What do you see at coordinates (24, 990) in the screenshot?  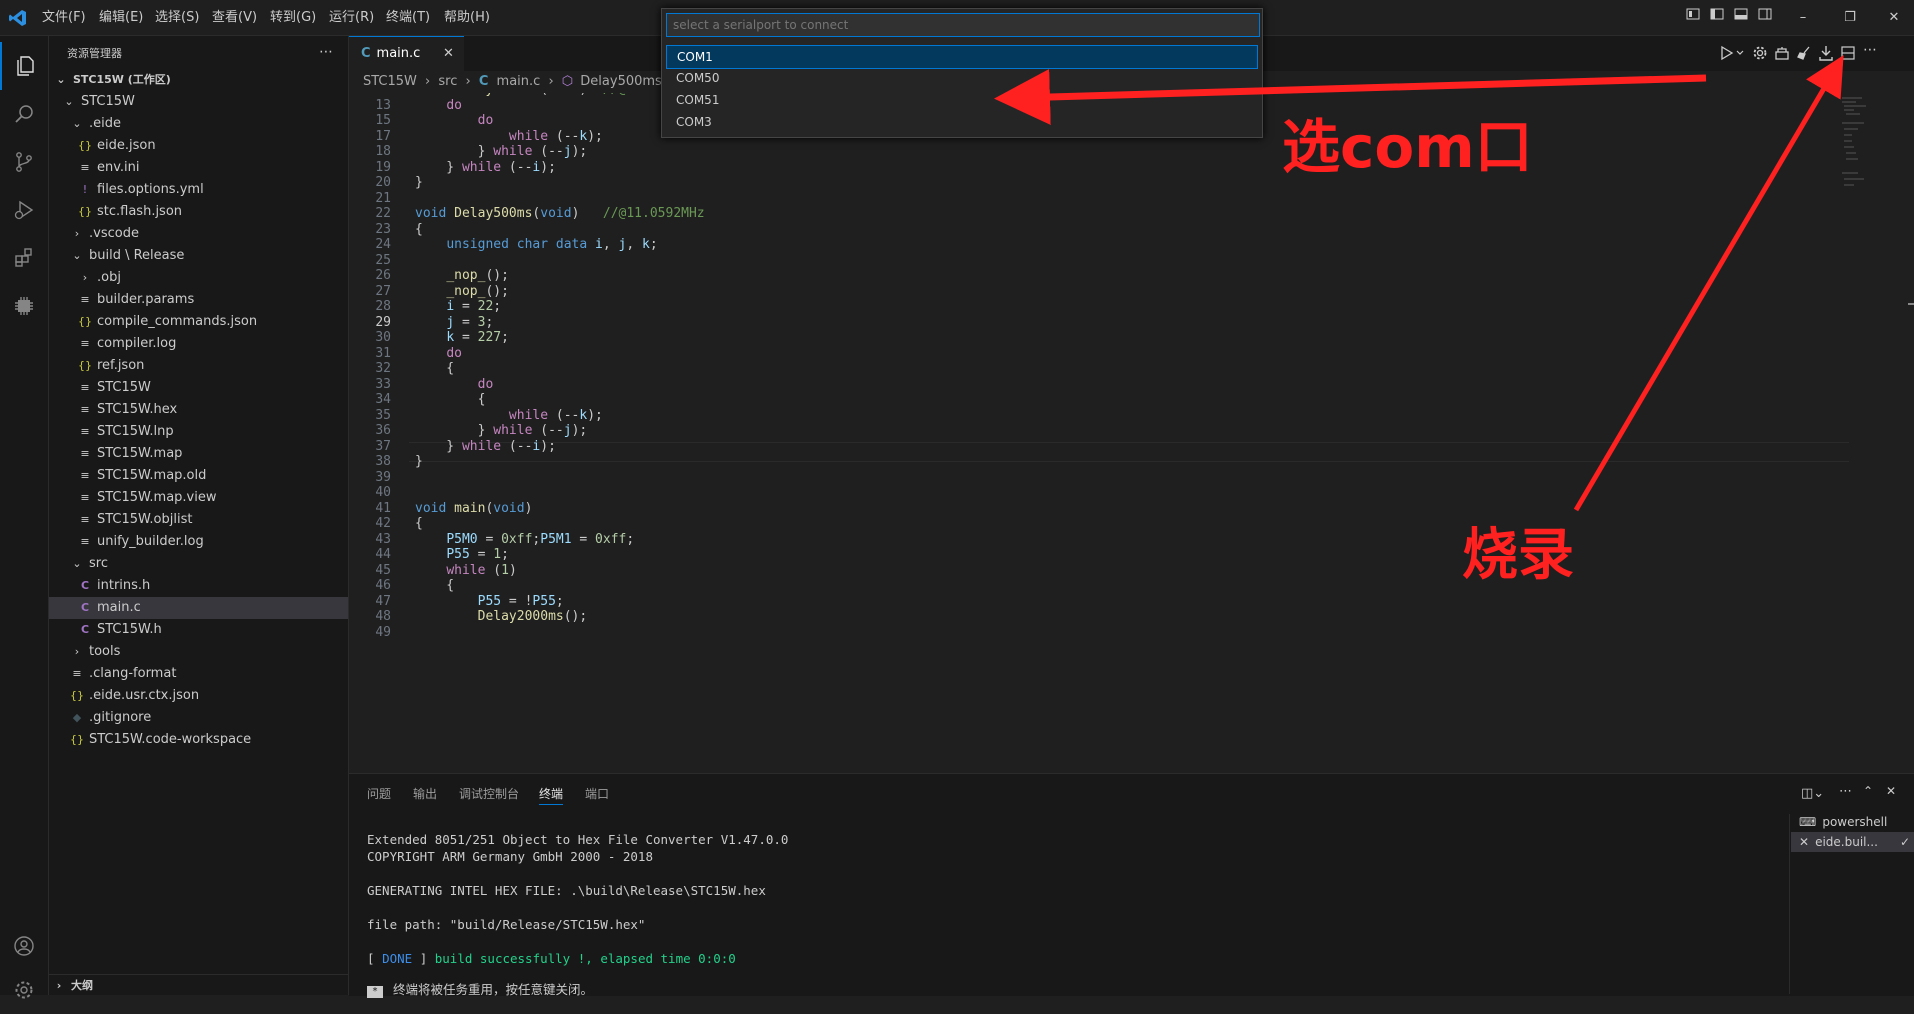 I see `manage-gear-icon` at bounding box center [24, 990].